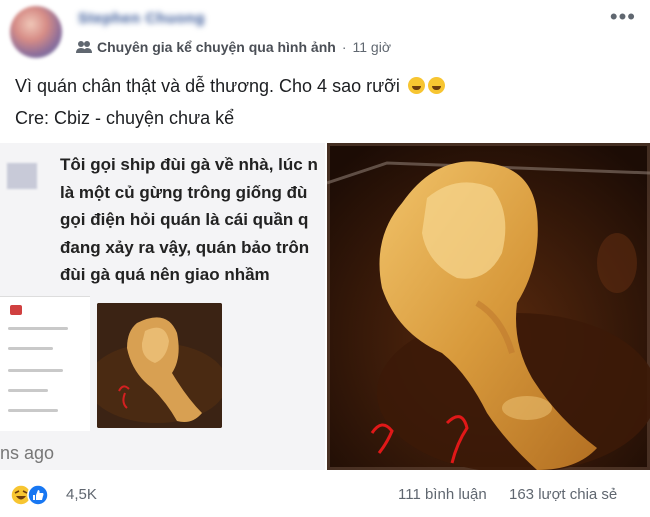 Image resolution: width=650 pixels, height=517 pixels. What do you see at coordinates (141, 18) in the screenshot?
I see `author-name: Stephen Chuong` at bounding box center [141, 18].